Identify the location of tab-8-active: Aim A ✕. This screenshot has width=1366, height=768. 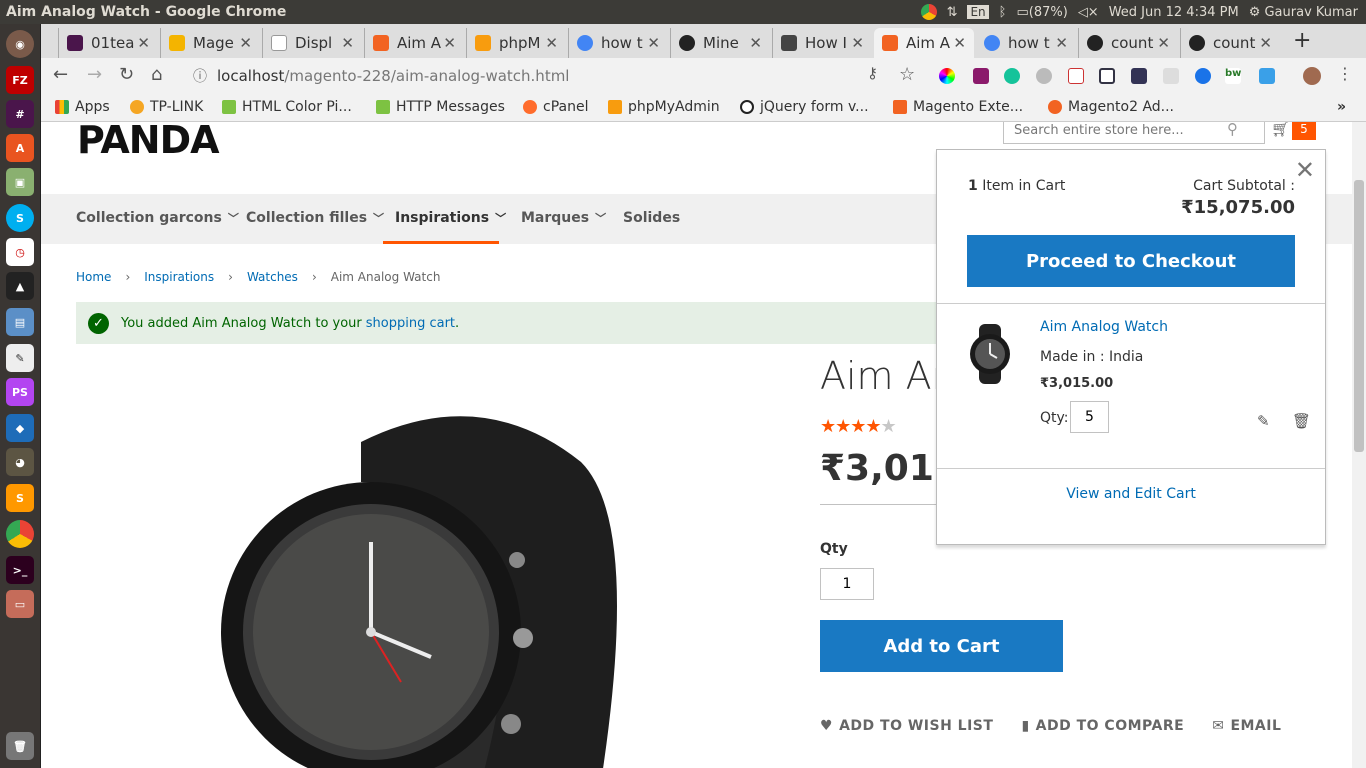
(924, 43).